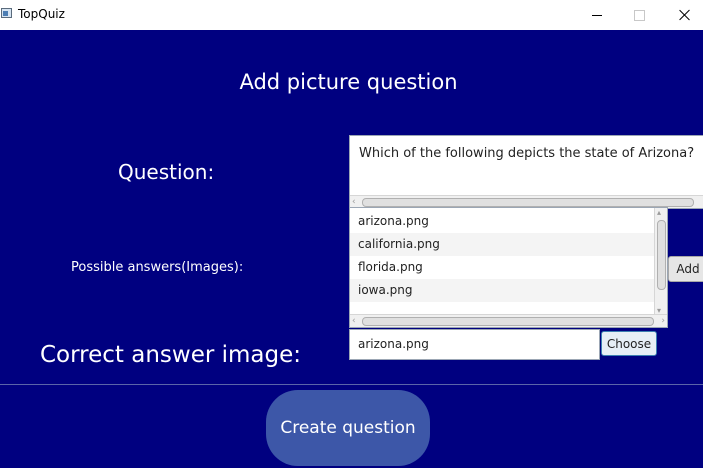 Image resolution: width=703 pixels, height=468 pixels. What do you see at coordinates (629, 343) in the screenshot?
I see `choose-button: Choose` at bounding box center [629, 343].